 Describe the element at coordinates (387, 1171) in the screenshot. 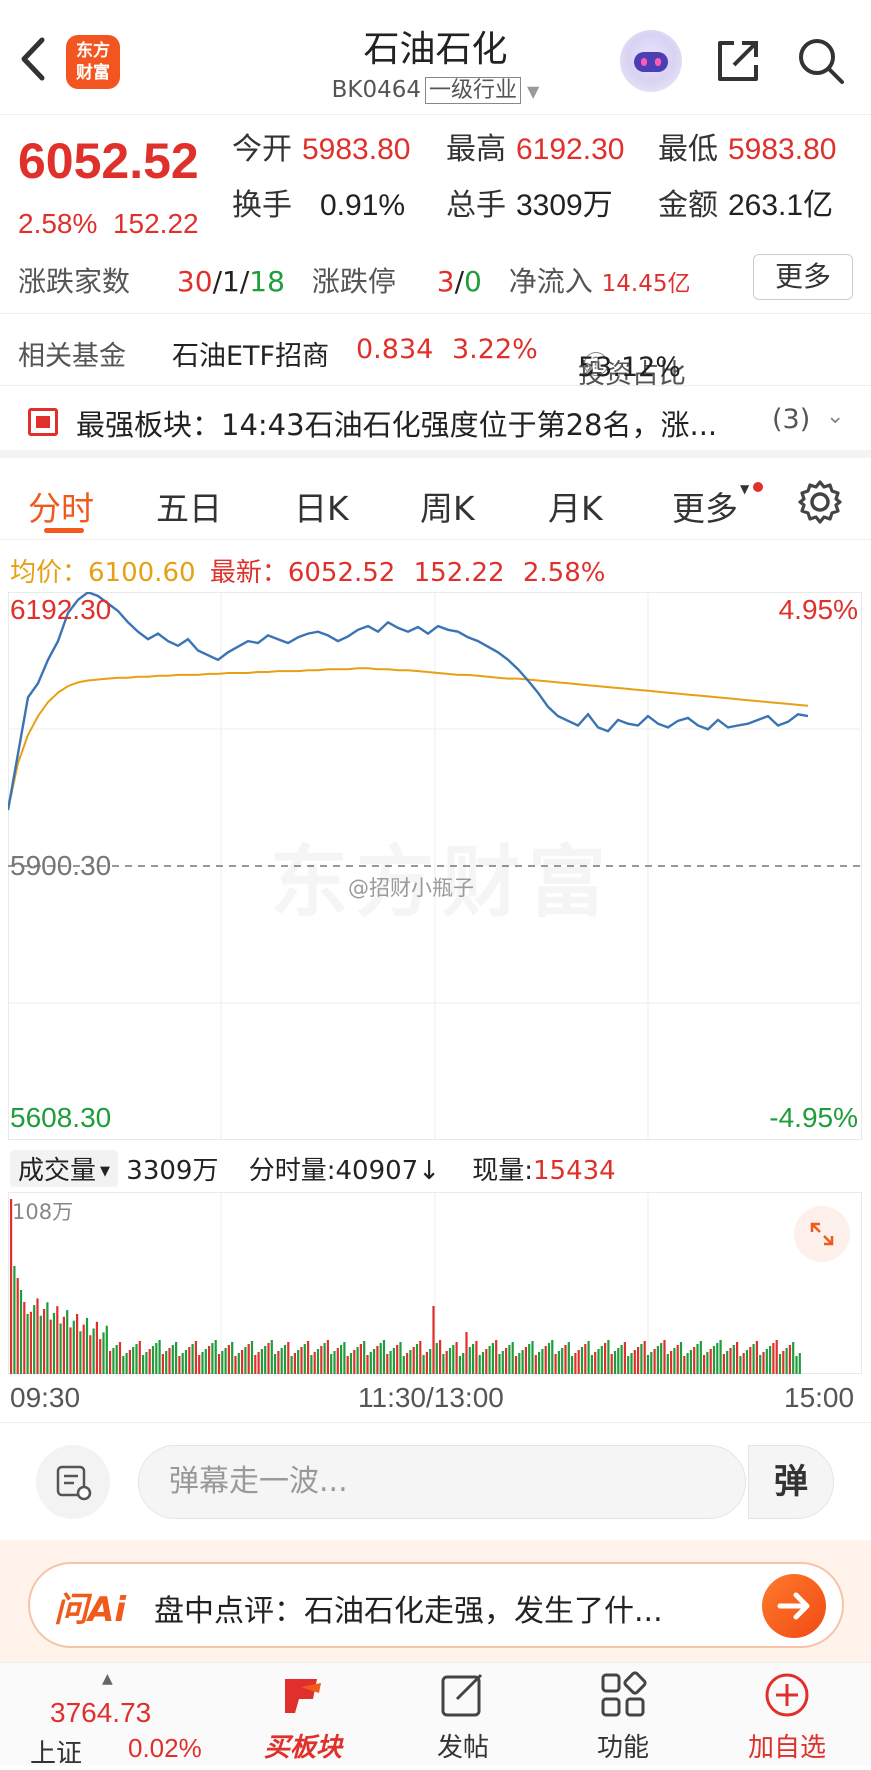

I see `minute-volume-value: 40907↓` at that location.